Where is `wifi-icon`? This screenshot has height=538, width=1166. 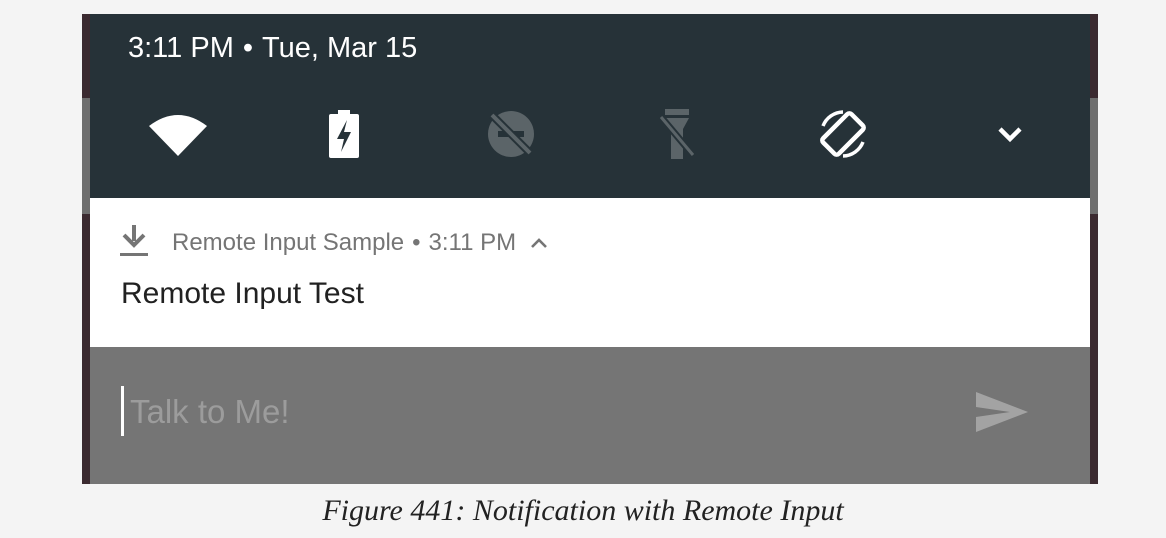 wifi-icon is located at coordinates (178, 135).